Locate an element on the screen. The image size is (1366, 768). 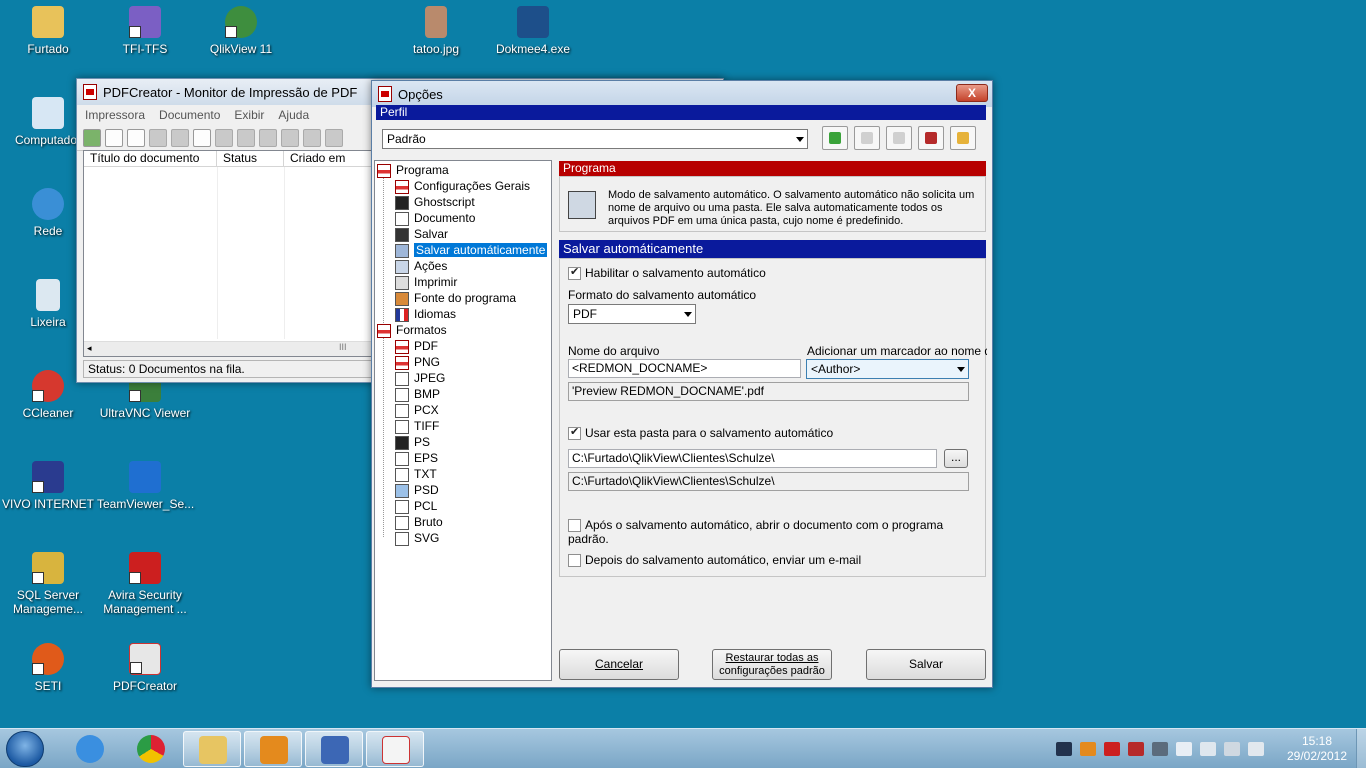
tree-node-ps: PS is located at coordinates (412, 442).